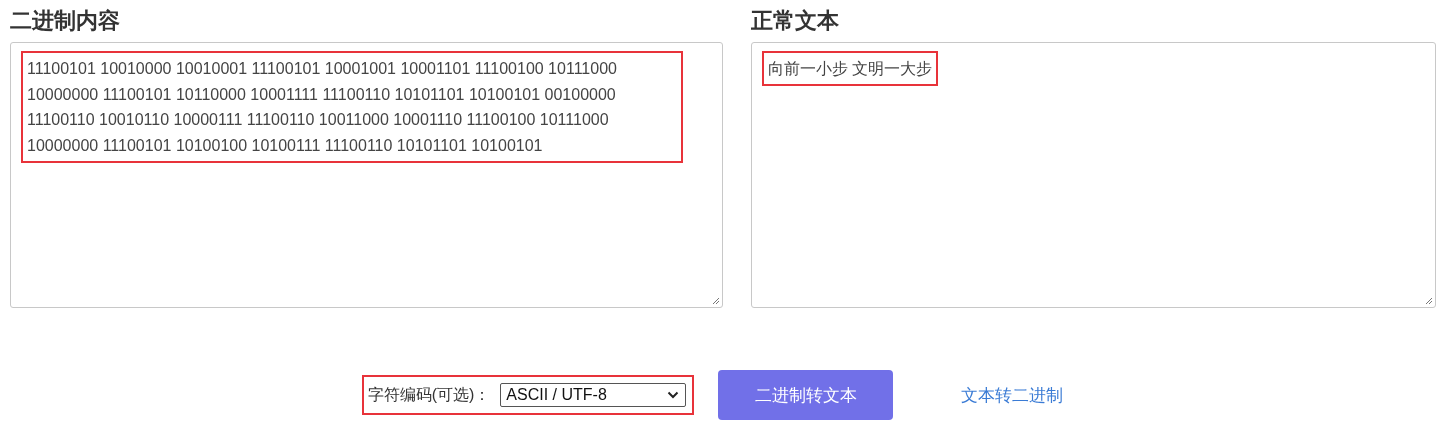  What do you see at coordinates (1012, 395) in the screenshot?
I see `text-to-binary-link: 文本转二进制` at bounding box center [1012, 395].